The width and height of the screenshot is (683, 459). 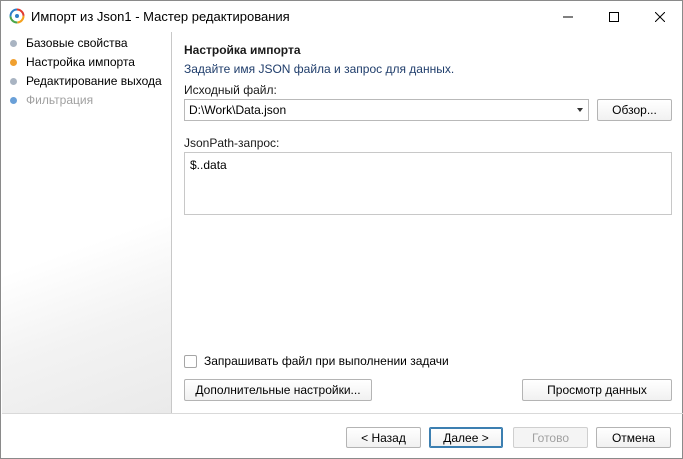 What do you see at coordinates (17, 16) in the screenshot?
I see `app-icon` at bounding box center [17, 16].